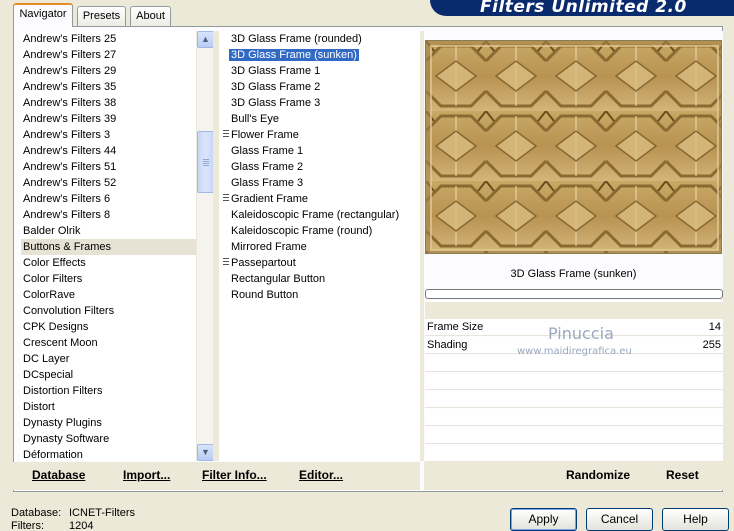 The width and height of the screenshot is (734, 531). Describe the element at coordinates (205, 246) in the screenshot. I see `category-scrollbar: ▲ ▼` at that location.